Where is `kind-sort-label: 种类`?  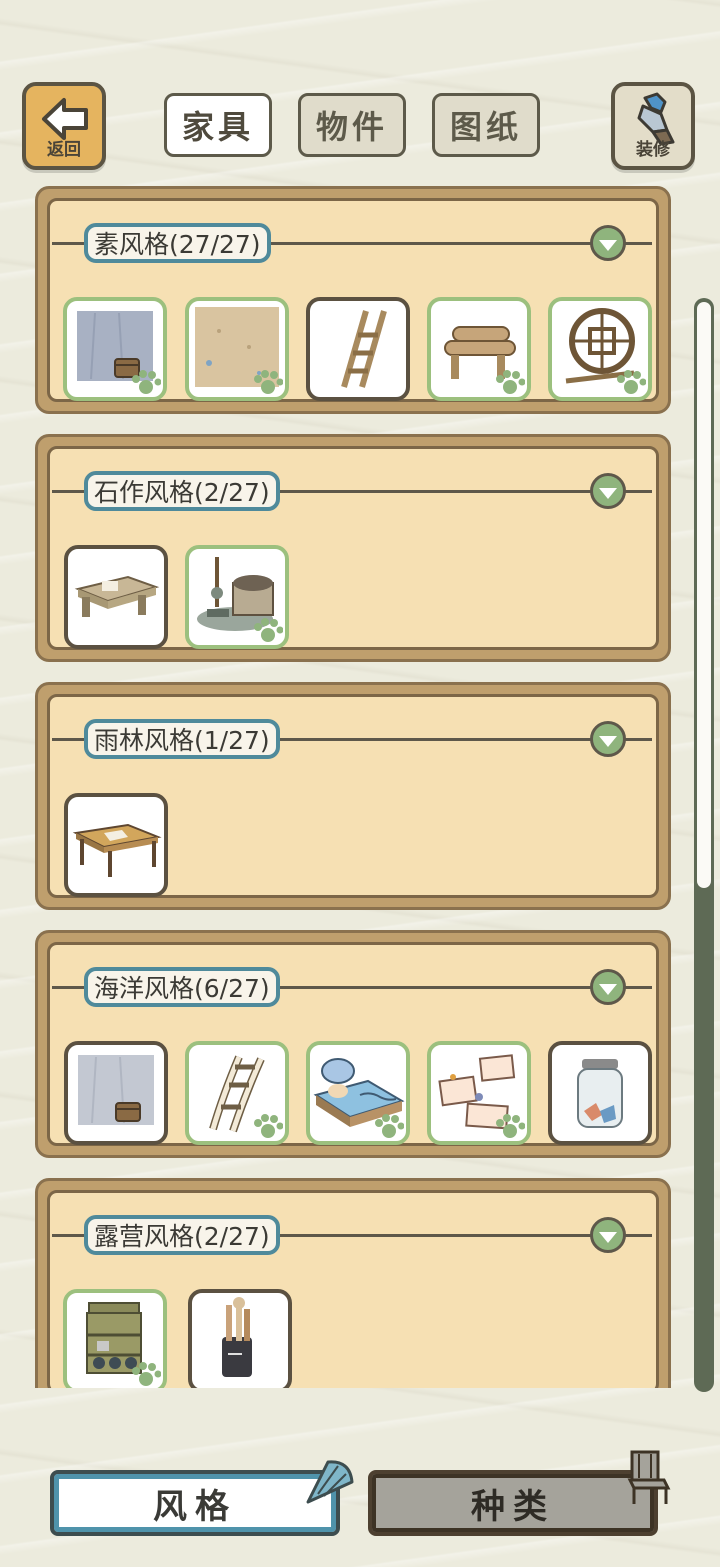
kind-sort-label: 种类 is located at coordinates (513, 1506).